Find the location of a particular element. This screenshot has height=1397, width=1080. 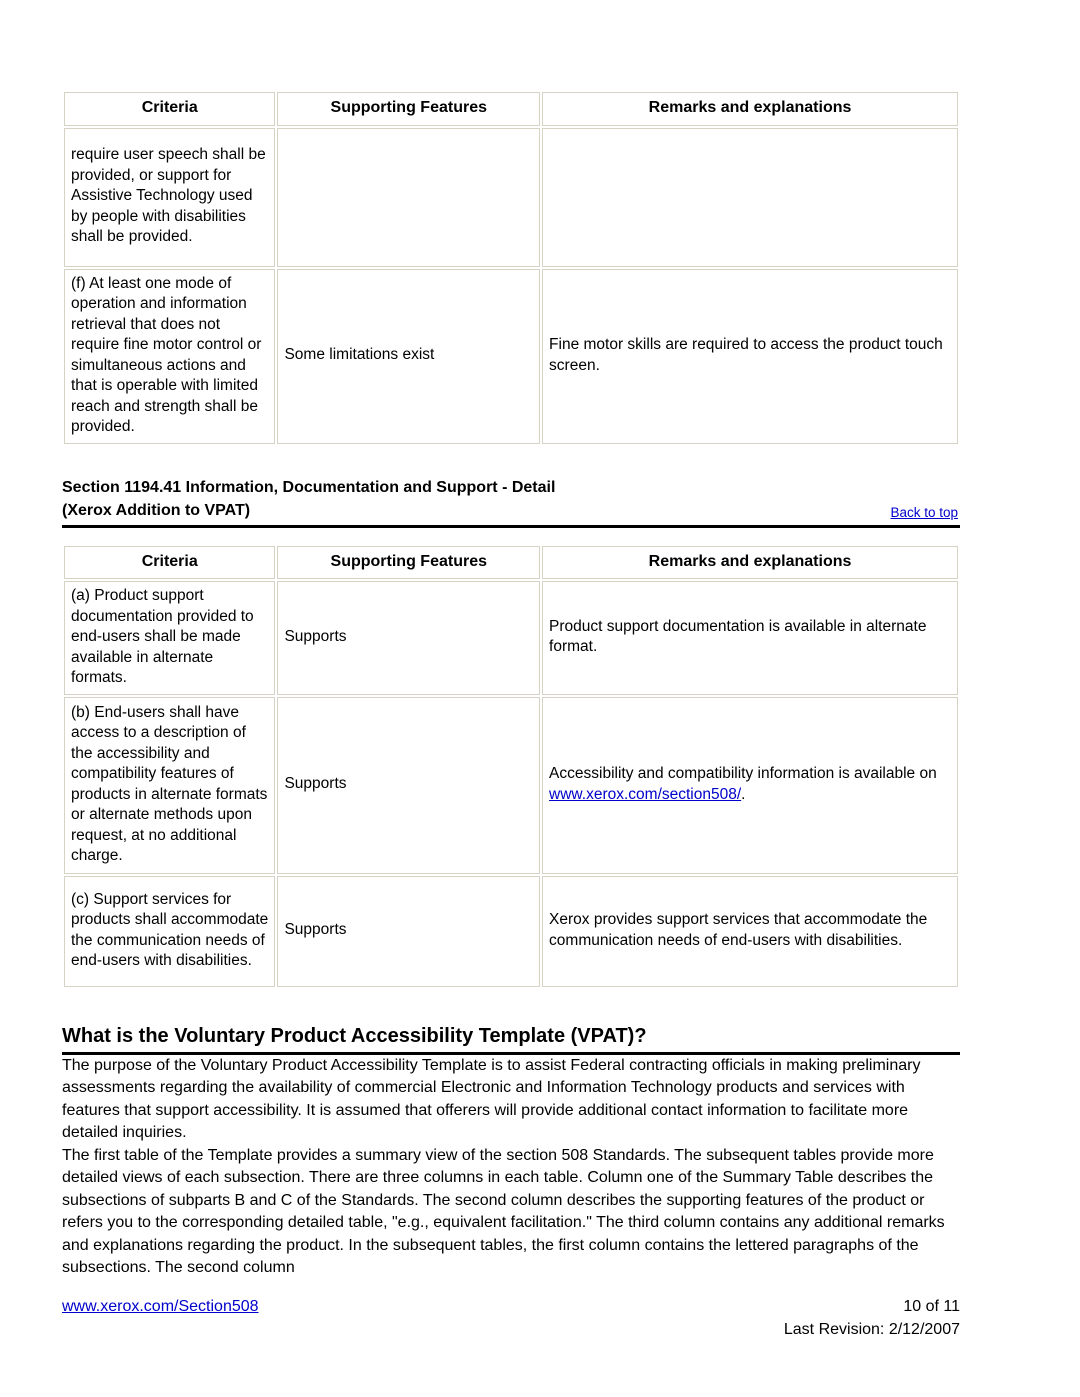

footer-meta: 10 of 11 Last Revision: 2/12/2007 is located at coordinates (872, 1318).